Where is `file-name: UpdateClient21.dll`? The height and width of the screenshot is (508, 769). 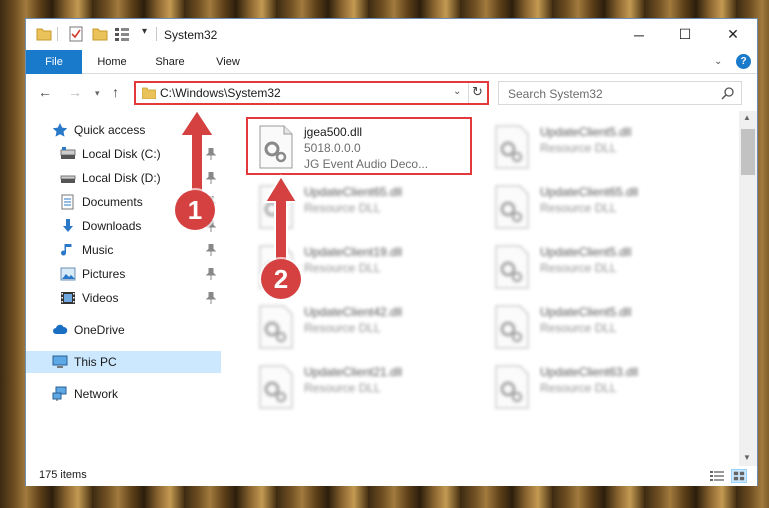
file-name: UpdateClient21.dll is located at coordinates (353, 372).